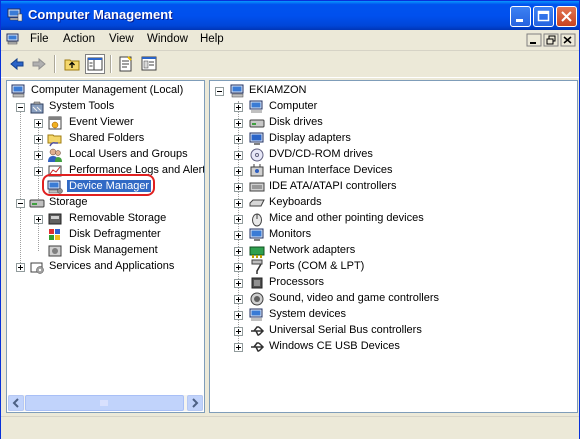 This screenshot has height=439, width=580. Describe the element at coordinates (39, 64) in the screenshot. I see `forward-icon` at that location.